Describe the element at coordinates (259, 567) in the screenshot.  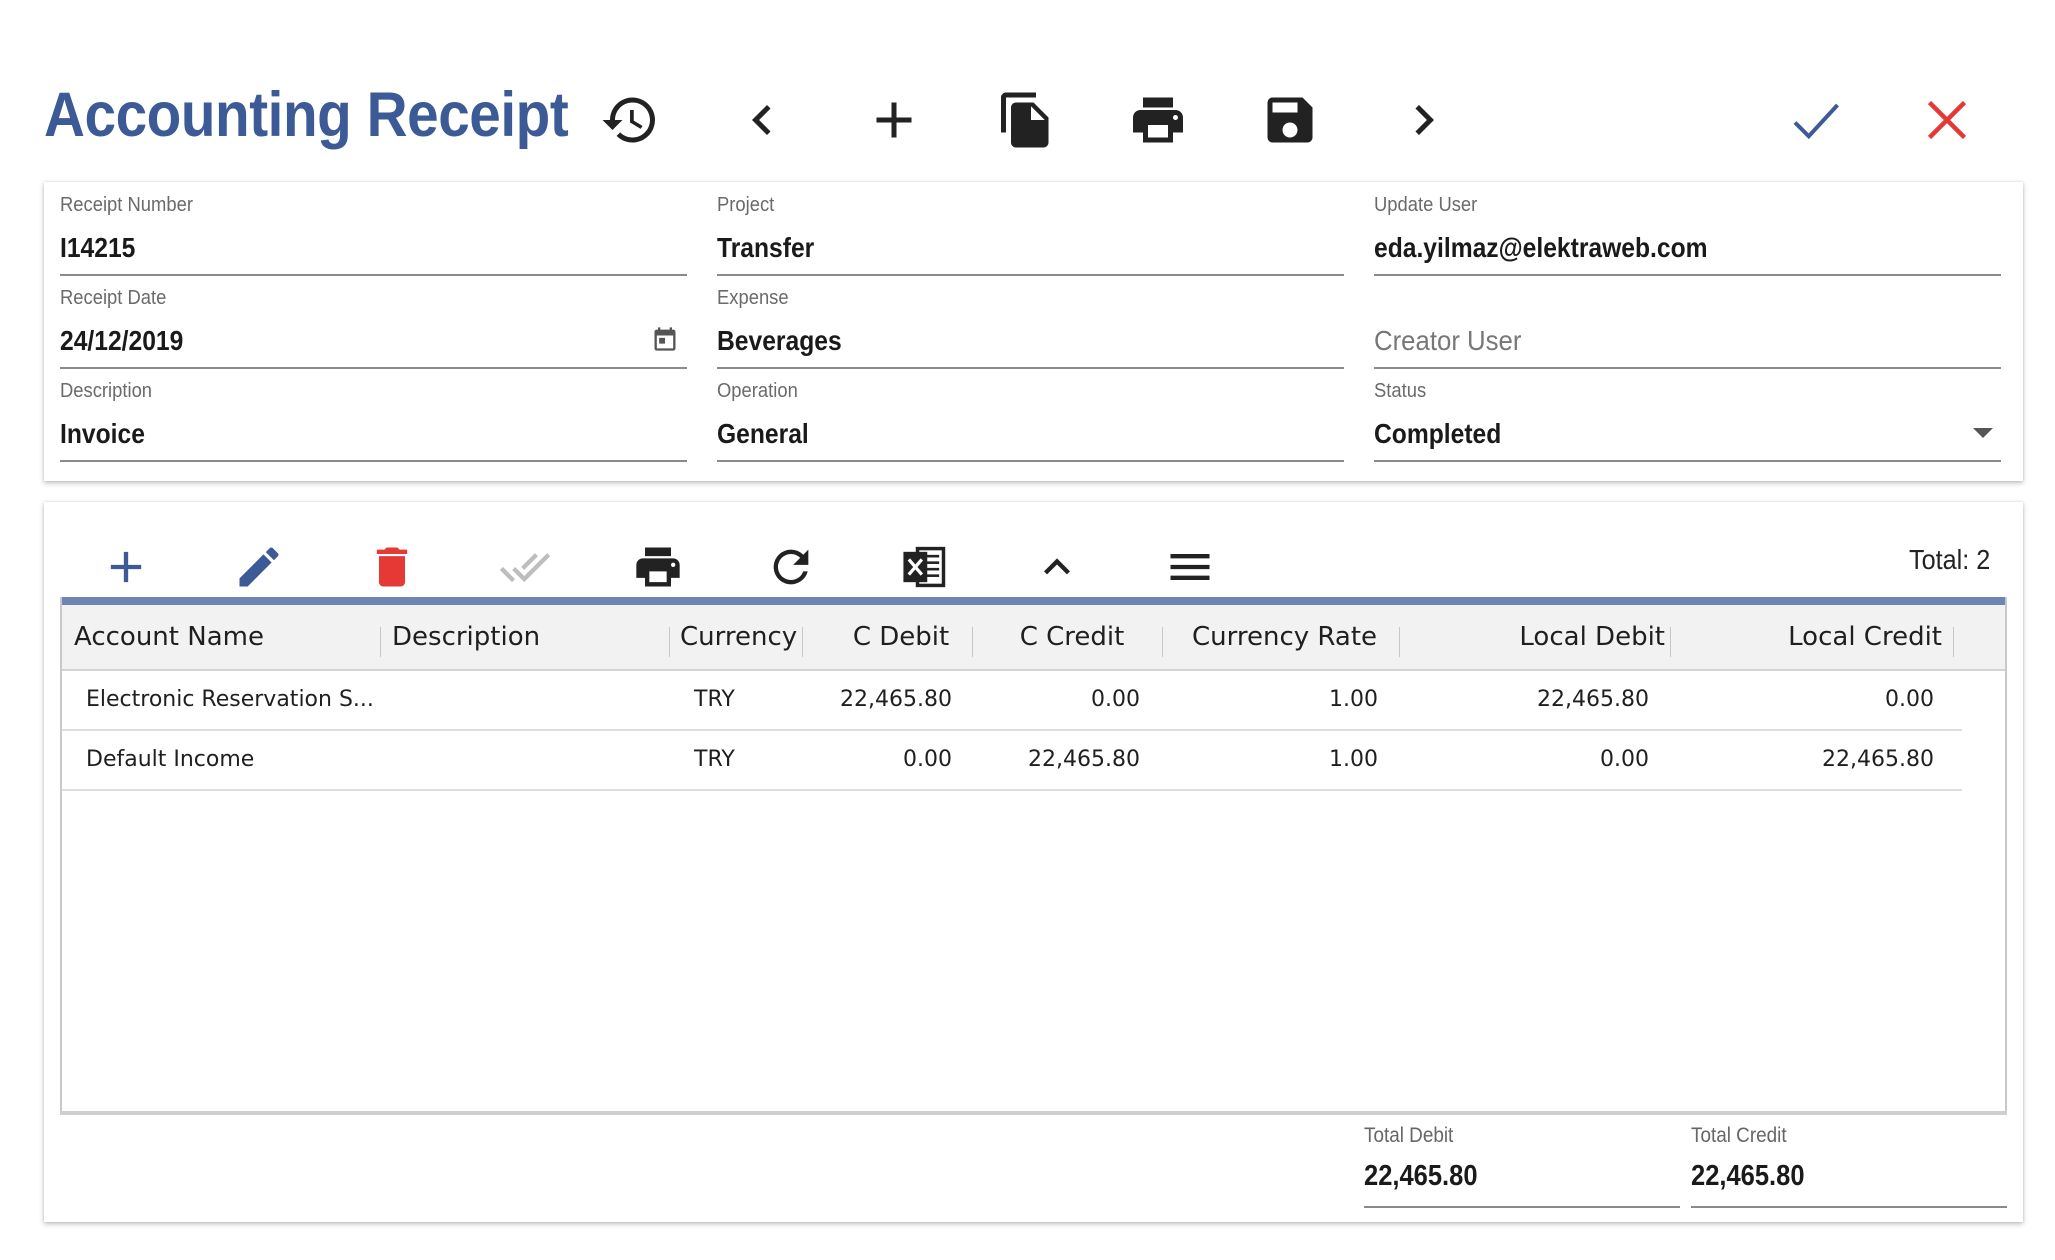
I see `edit-row-button` at that location.